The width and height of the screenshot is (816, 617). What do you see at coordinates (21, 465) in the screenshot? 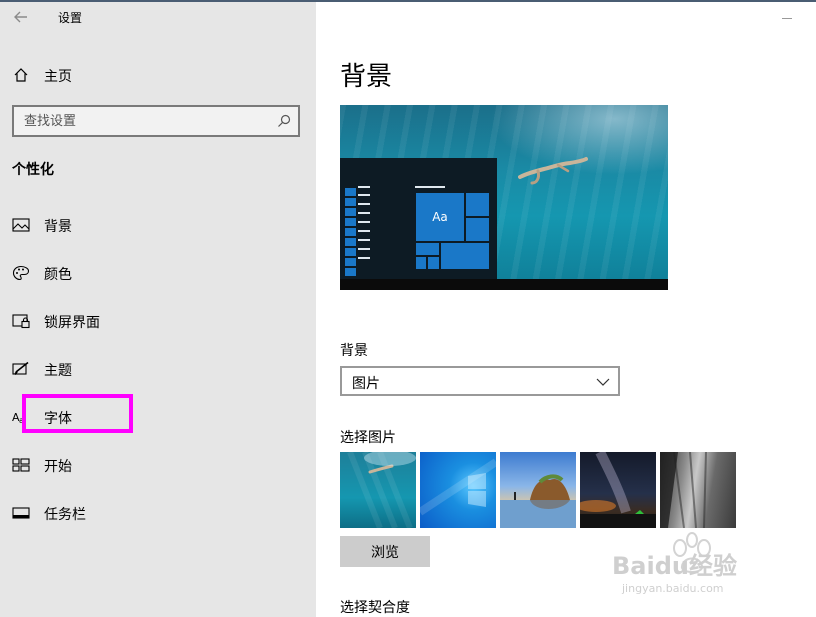
I see `start-grid-icon` at bounding box center [21, 465].